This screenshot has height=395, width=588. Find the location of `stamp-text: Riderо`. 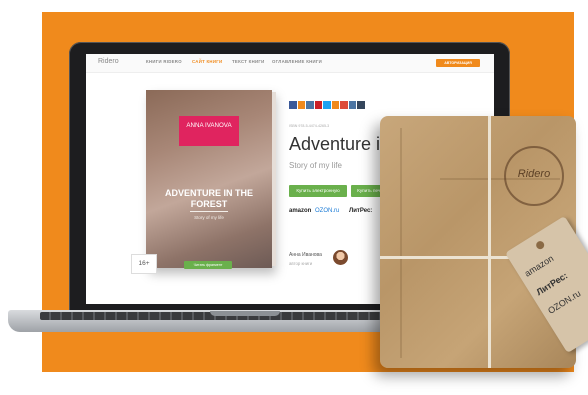

stamp-text: Riderо is located at coordinates (534, 174).